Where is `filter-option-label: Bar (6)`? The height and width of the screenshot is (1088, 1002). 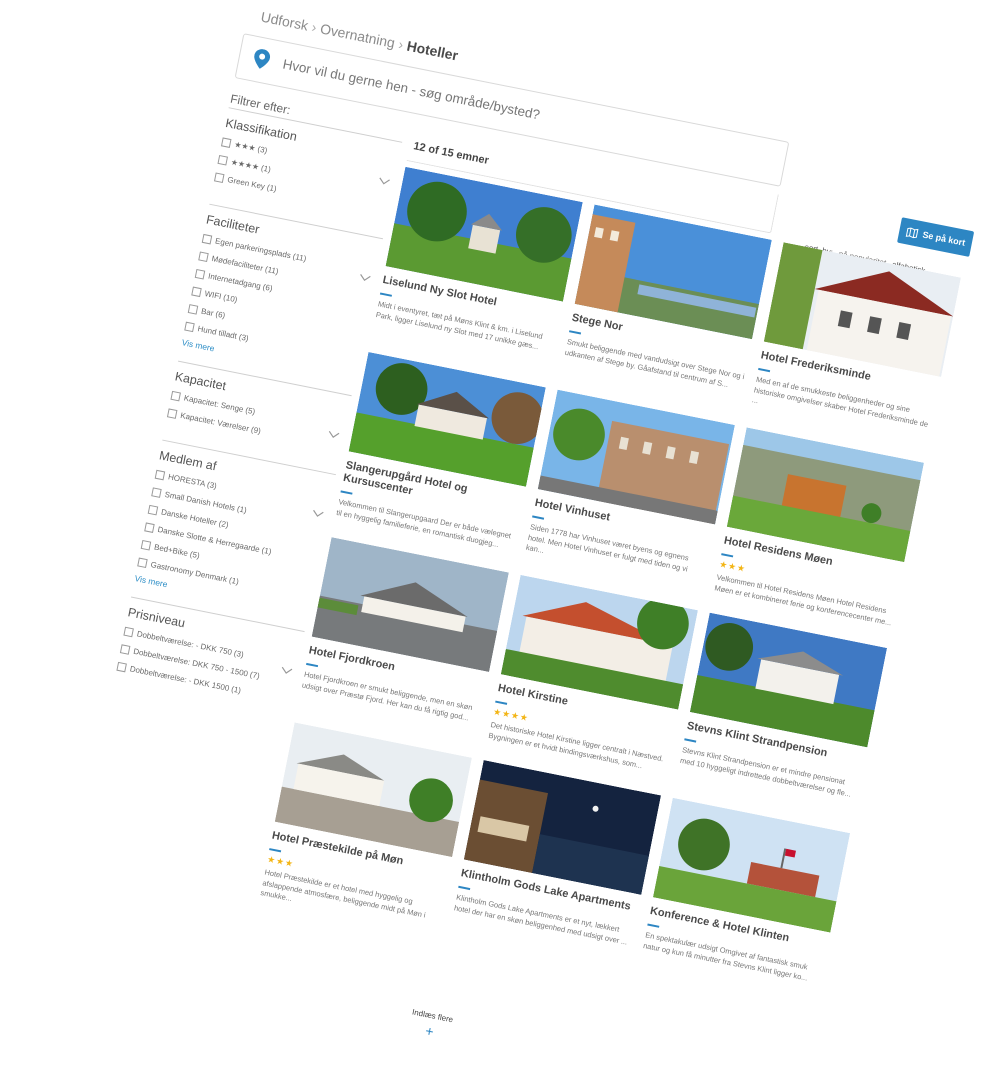 filter-option-label: Bar (6) is located at coordinates (213, 313).